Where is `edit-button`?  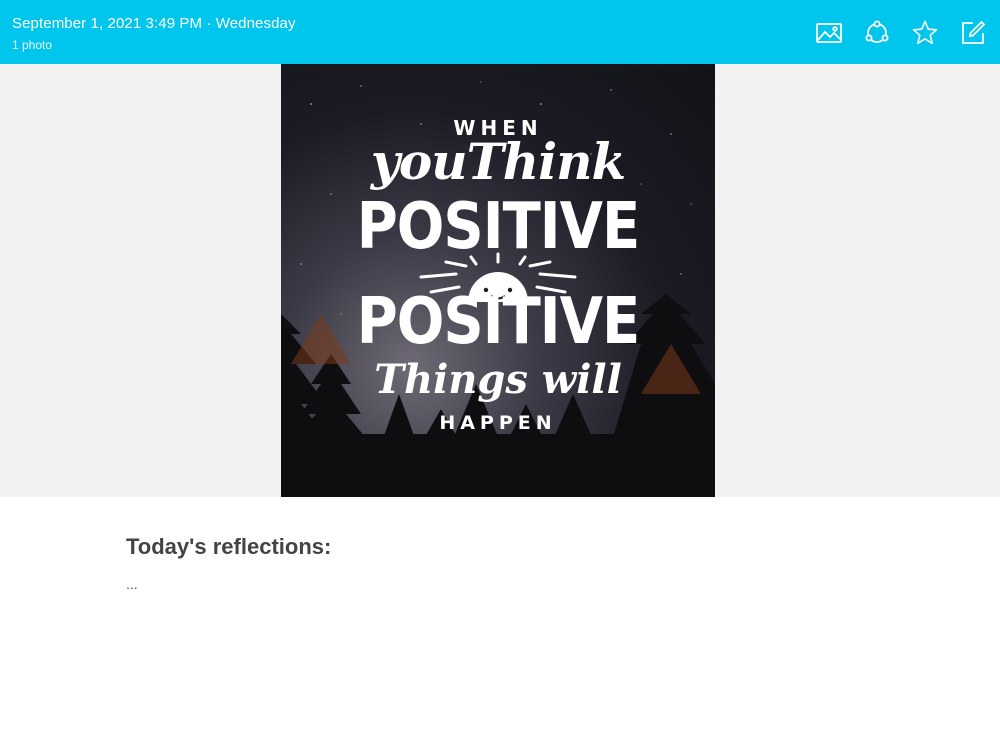
edit-button is located at coordinates (973, 33).